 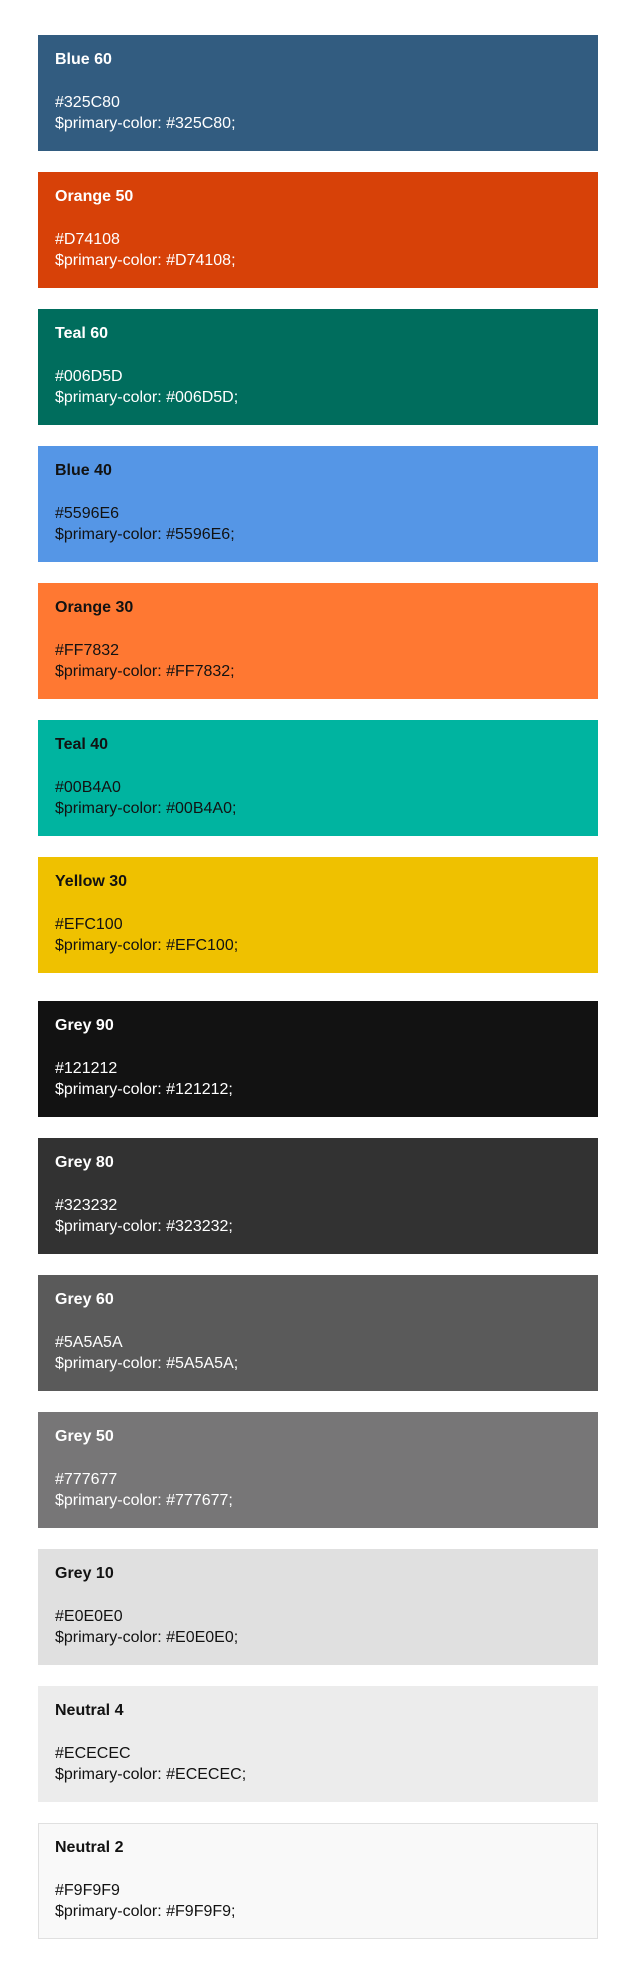 What do you see at coordinates (93, 1753) in the screenshot?
I see `swatch-hex-code: #ECECEC` at bounding box center [93, 1753].